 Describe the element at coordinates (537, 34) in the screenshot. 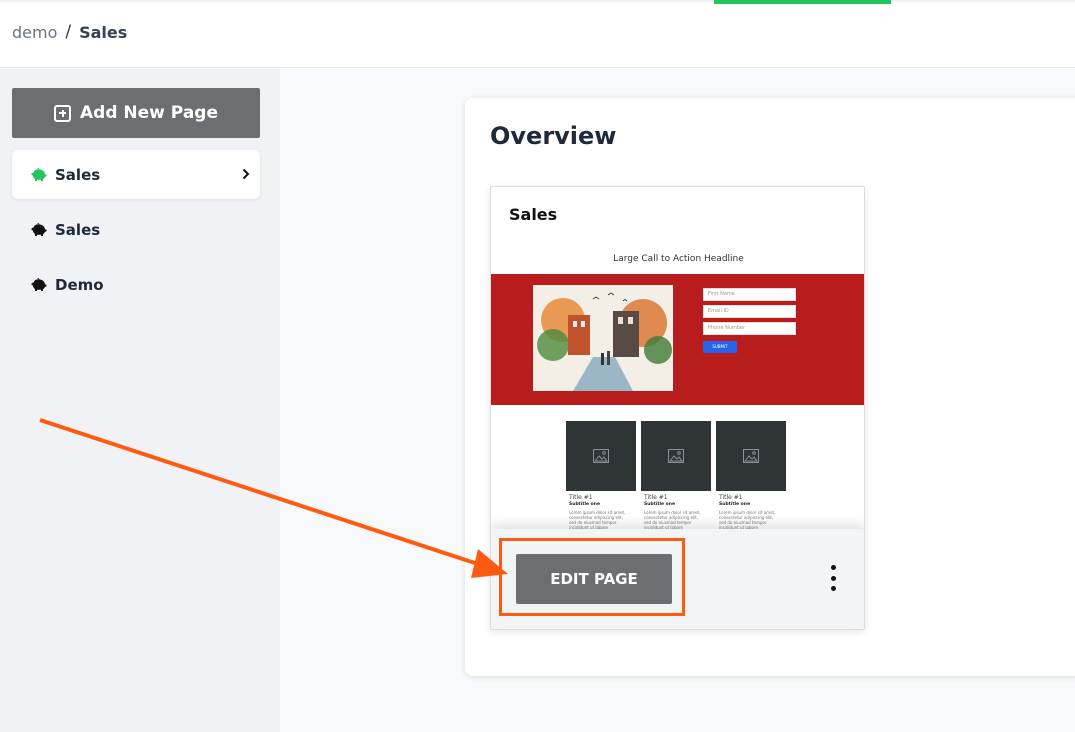

I see `top-bar: demo / Sales` at that location.